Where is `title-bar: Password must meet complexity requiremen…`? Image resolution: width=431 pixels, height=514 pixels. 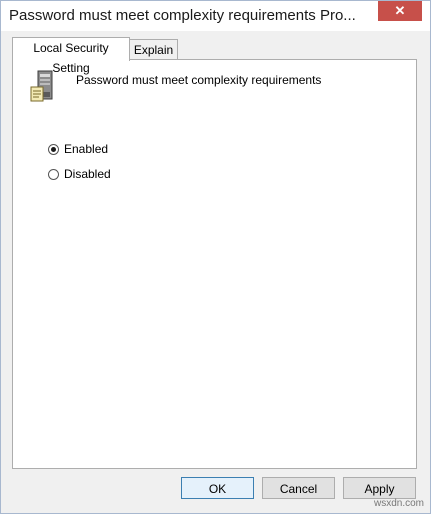
title-bar: Password must meet complexity requiremen… is located at coordinates (215, 16).